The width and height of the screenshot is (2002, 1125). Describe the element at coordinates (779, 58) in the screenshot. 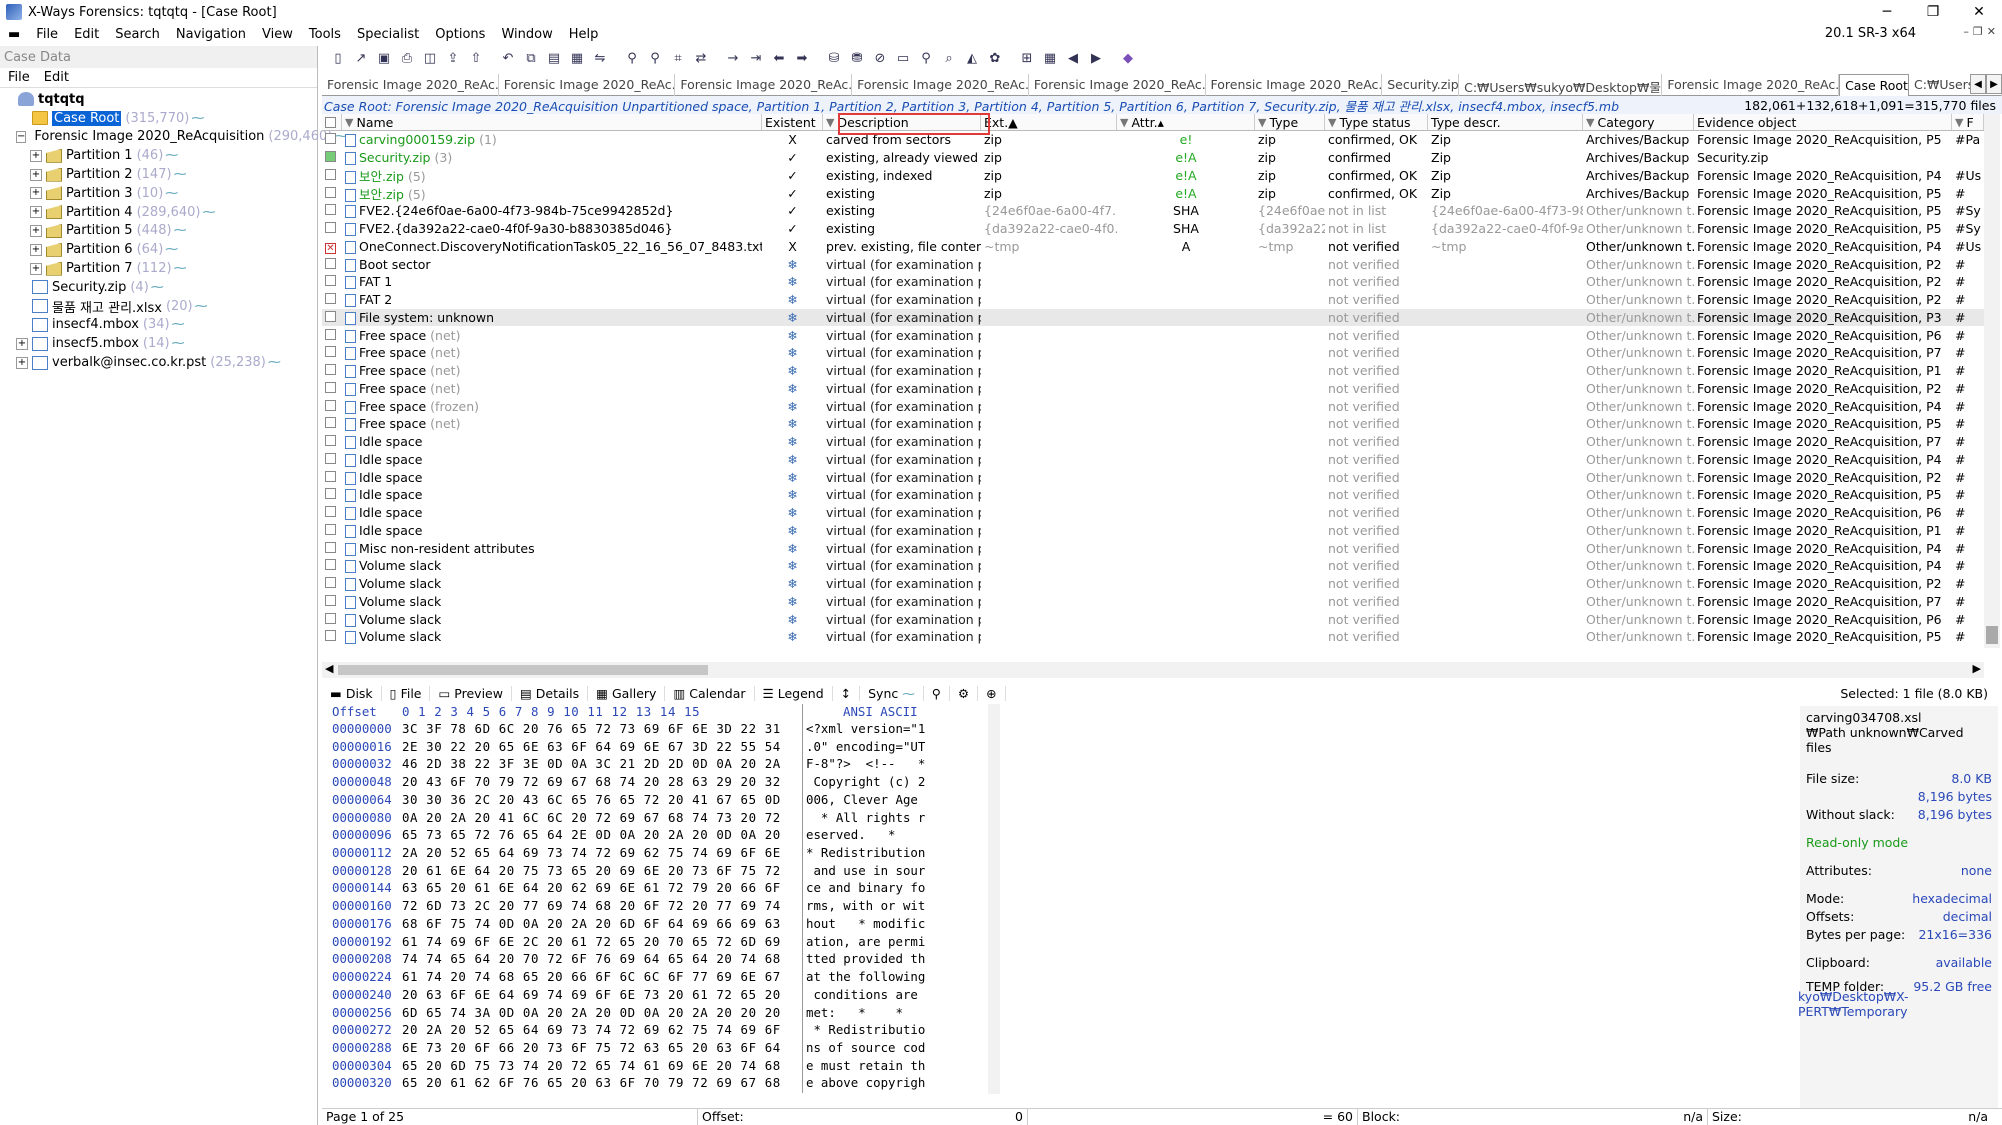

I see `back-icon: ⬅` at that location.